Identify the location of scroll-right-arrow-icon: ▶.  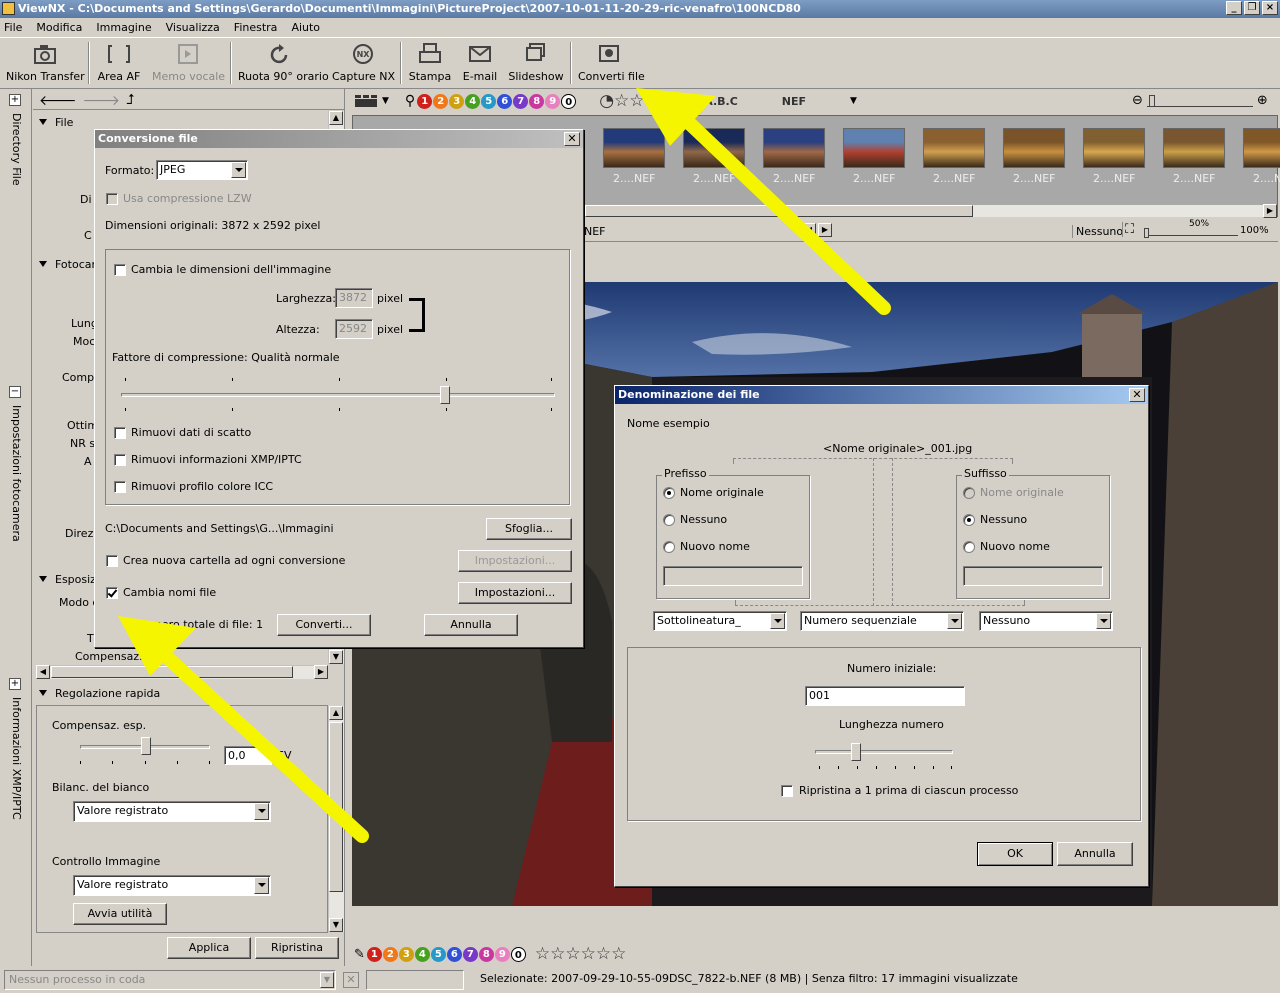
(321, 672).